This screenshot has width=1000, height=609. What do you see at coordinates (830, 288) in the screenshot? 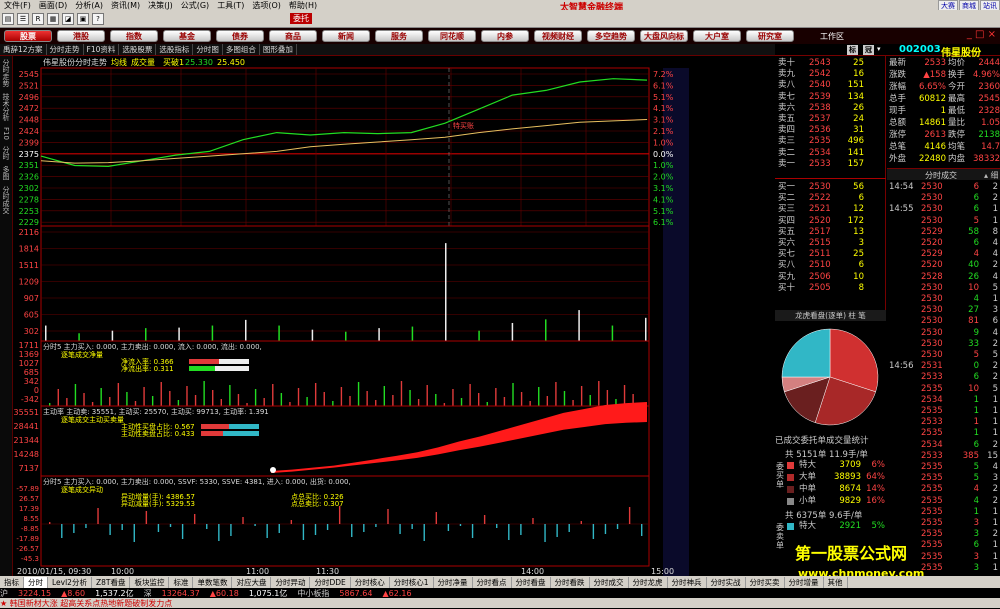
I see `bid-row: 买十 2505 8` at bounding box center [830, 288].